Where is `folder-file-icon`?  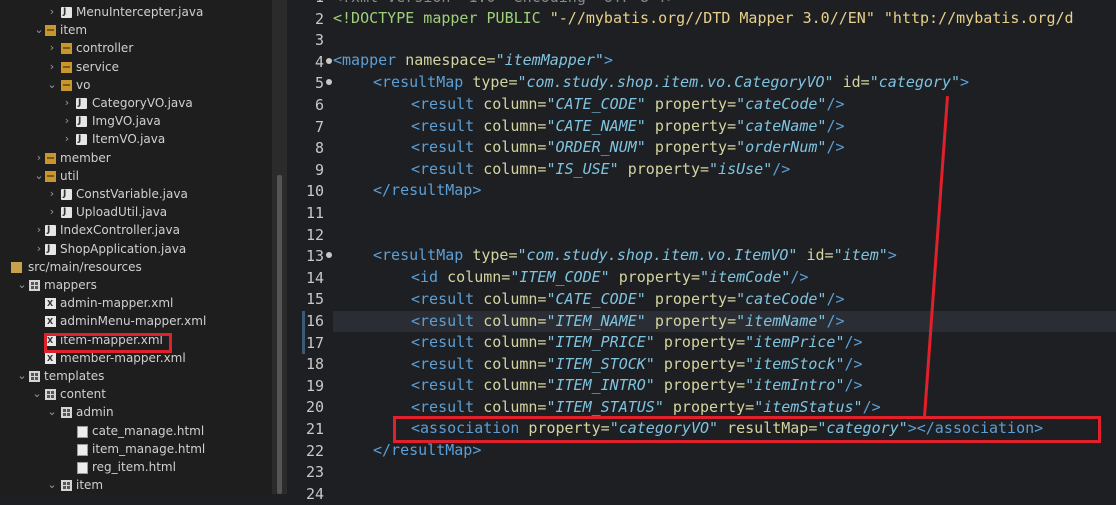
folder-file-icon is located at coordinates (34, 285).